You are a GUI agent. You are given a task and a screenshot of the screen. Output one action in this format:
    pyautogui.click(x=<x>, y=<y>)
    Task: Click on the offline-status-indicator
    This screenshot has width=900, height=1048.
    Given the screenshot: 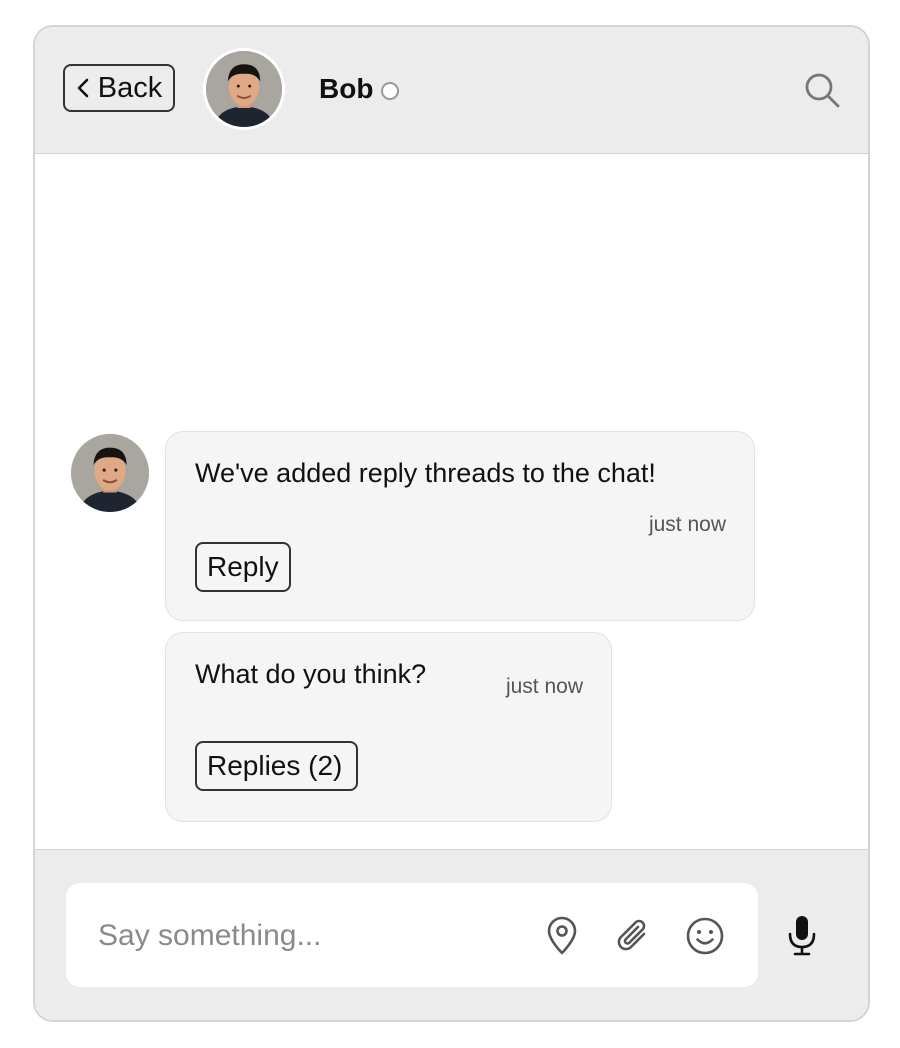 What is the action you would take?
    pyautogui.click(x=390, y=91)
    